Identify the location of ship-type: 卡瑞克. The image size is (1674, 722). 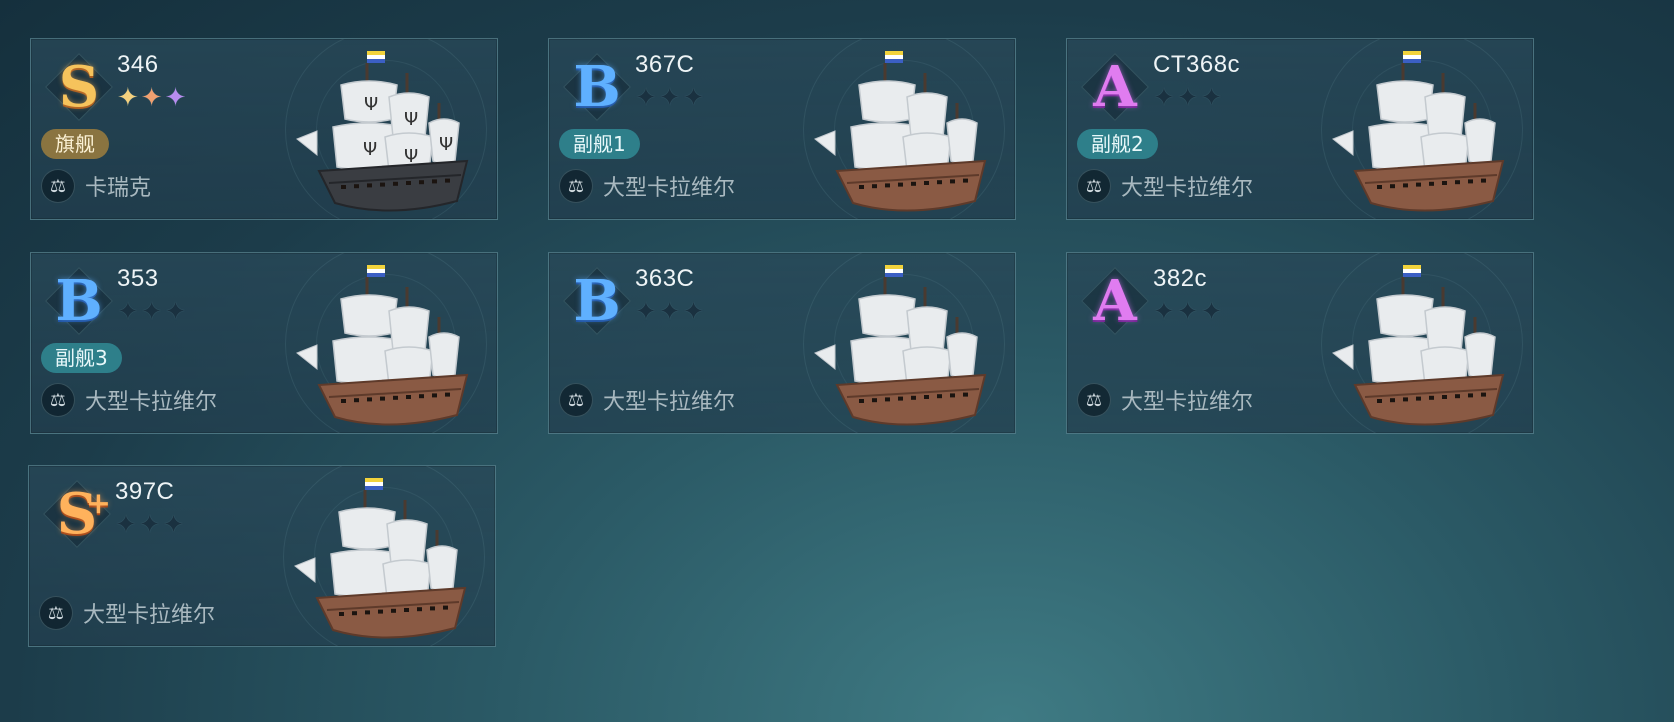
(118, 188).